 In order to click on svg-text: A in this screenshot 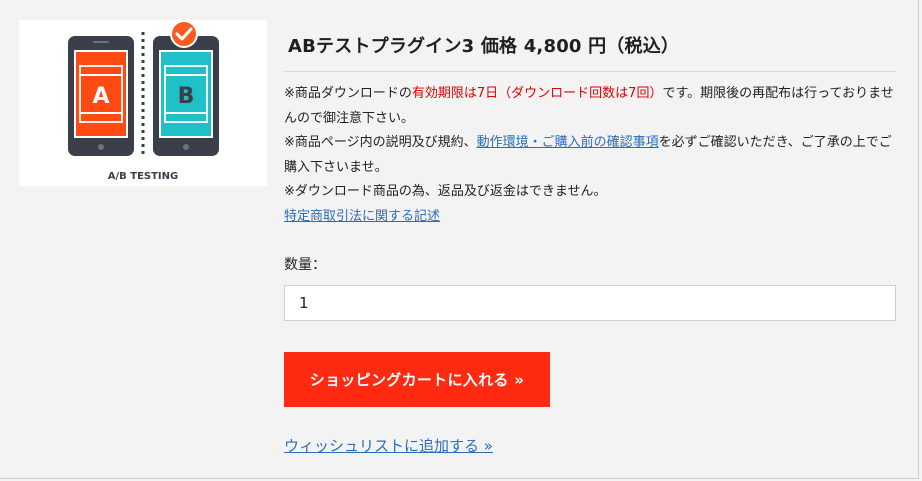, I will do `click(100, 96)`.